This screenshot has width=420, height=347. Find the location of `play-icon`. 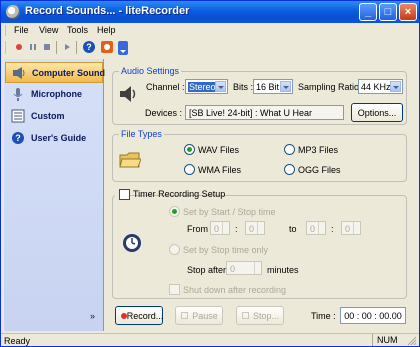

play-icon is located at coordinates (67, 47).